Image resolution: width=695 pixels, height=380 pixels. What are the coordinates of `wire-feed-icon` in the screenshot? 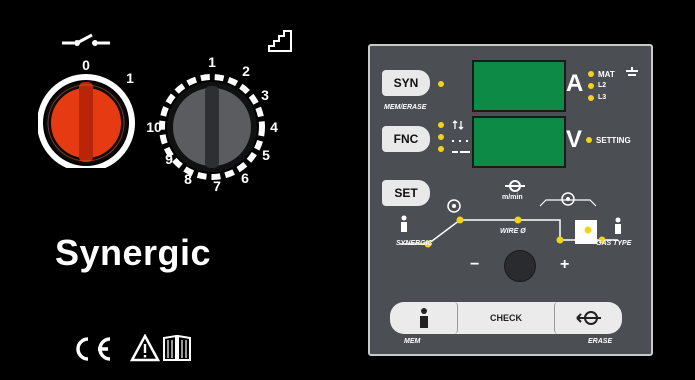 It's located at (588, 318).